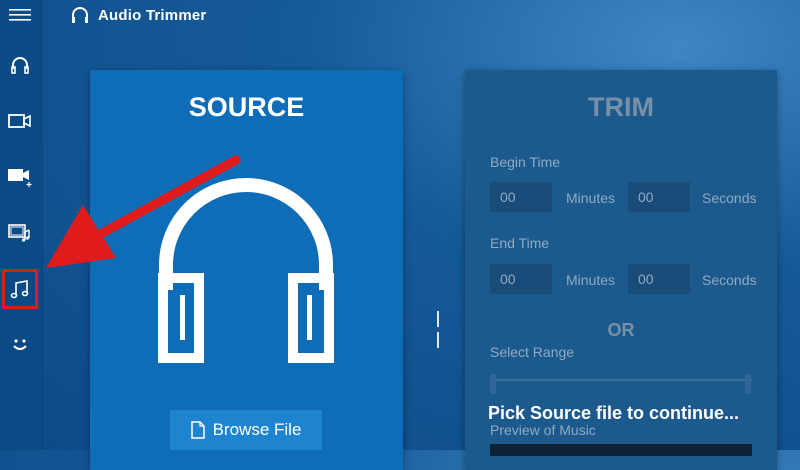  I want to click on sidebar-item-video, so click(20, 121).